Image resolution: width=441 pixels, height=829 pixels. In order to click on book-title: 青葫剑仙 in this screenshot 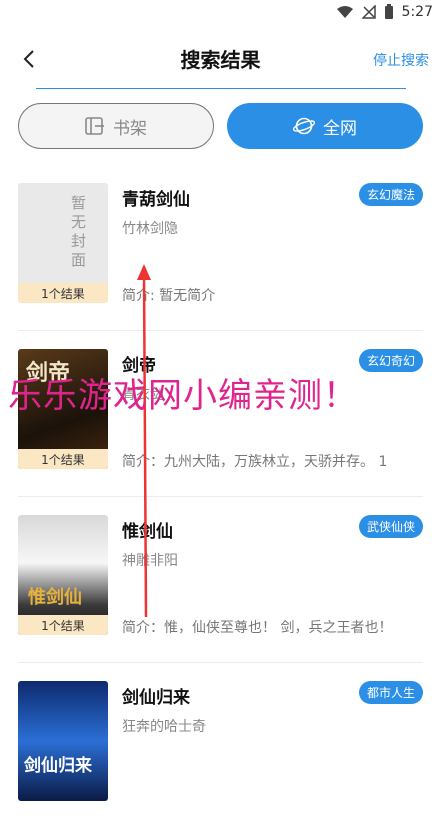, I will do `click(156, 200)`.